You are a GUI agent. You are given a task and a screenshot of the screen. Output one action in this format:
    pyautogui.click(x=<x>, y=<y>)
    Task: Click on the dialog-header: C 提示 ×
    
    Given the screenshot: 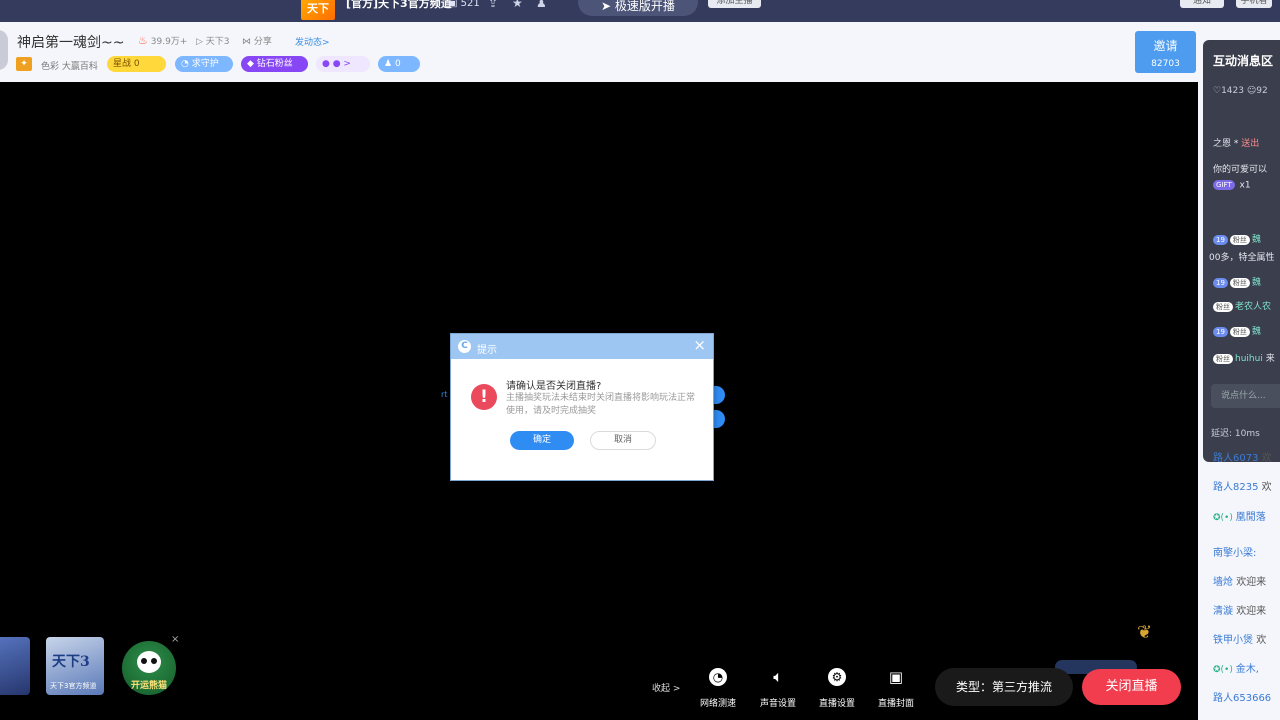 What is the action you would take?
    pyautogui.click(x=582, y=346)
    